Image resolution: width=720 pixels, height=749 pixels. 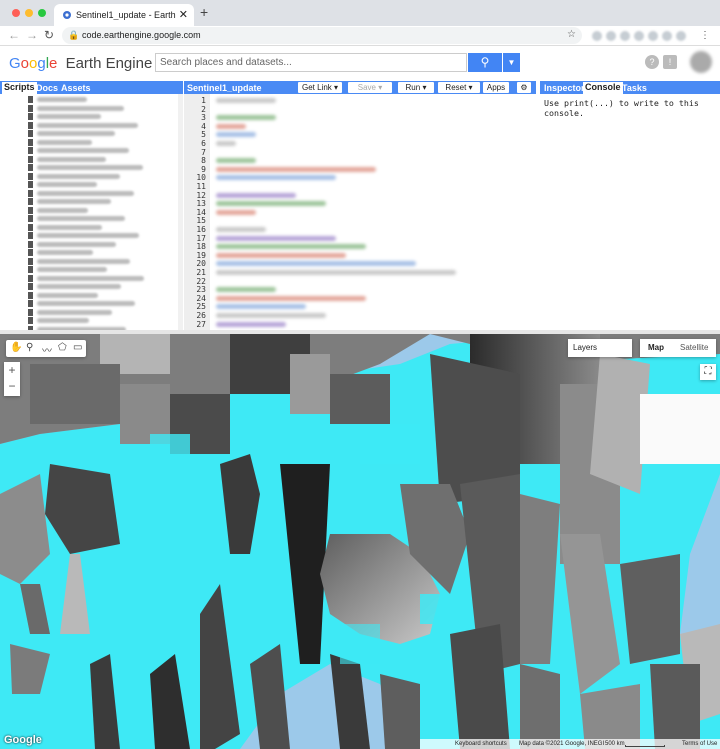 What do you see at coordinates (32, 35) in the screenshot?
I see `forward-icon: →` at bounding box center [32, 35].